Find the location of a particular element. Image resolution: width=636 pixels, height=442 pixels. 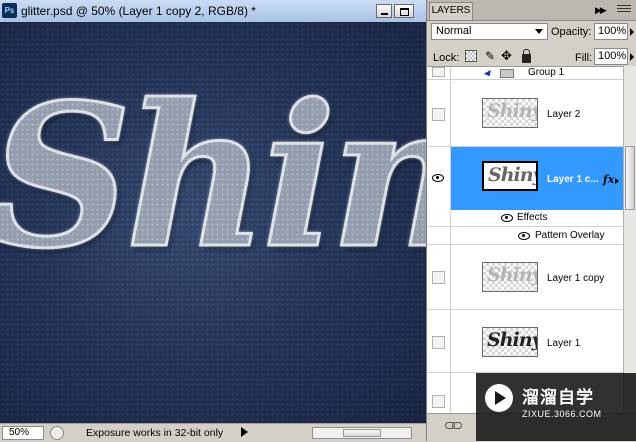

pattern-overlay-label: Pattern Overlay is located at coordinates (570, 235).